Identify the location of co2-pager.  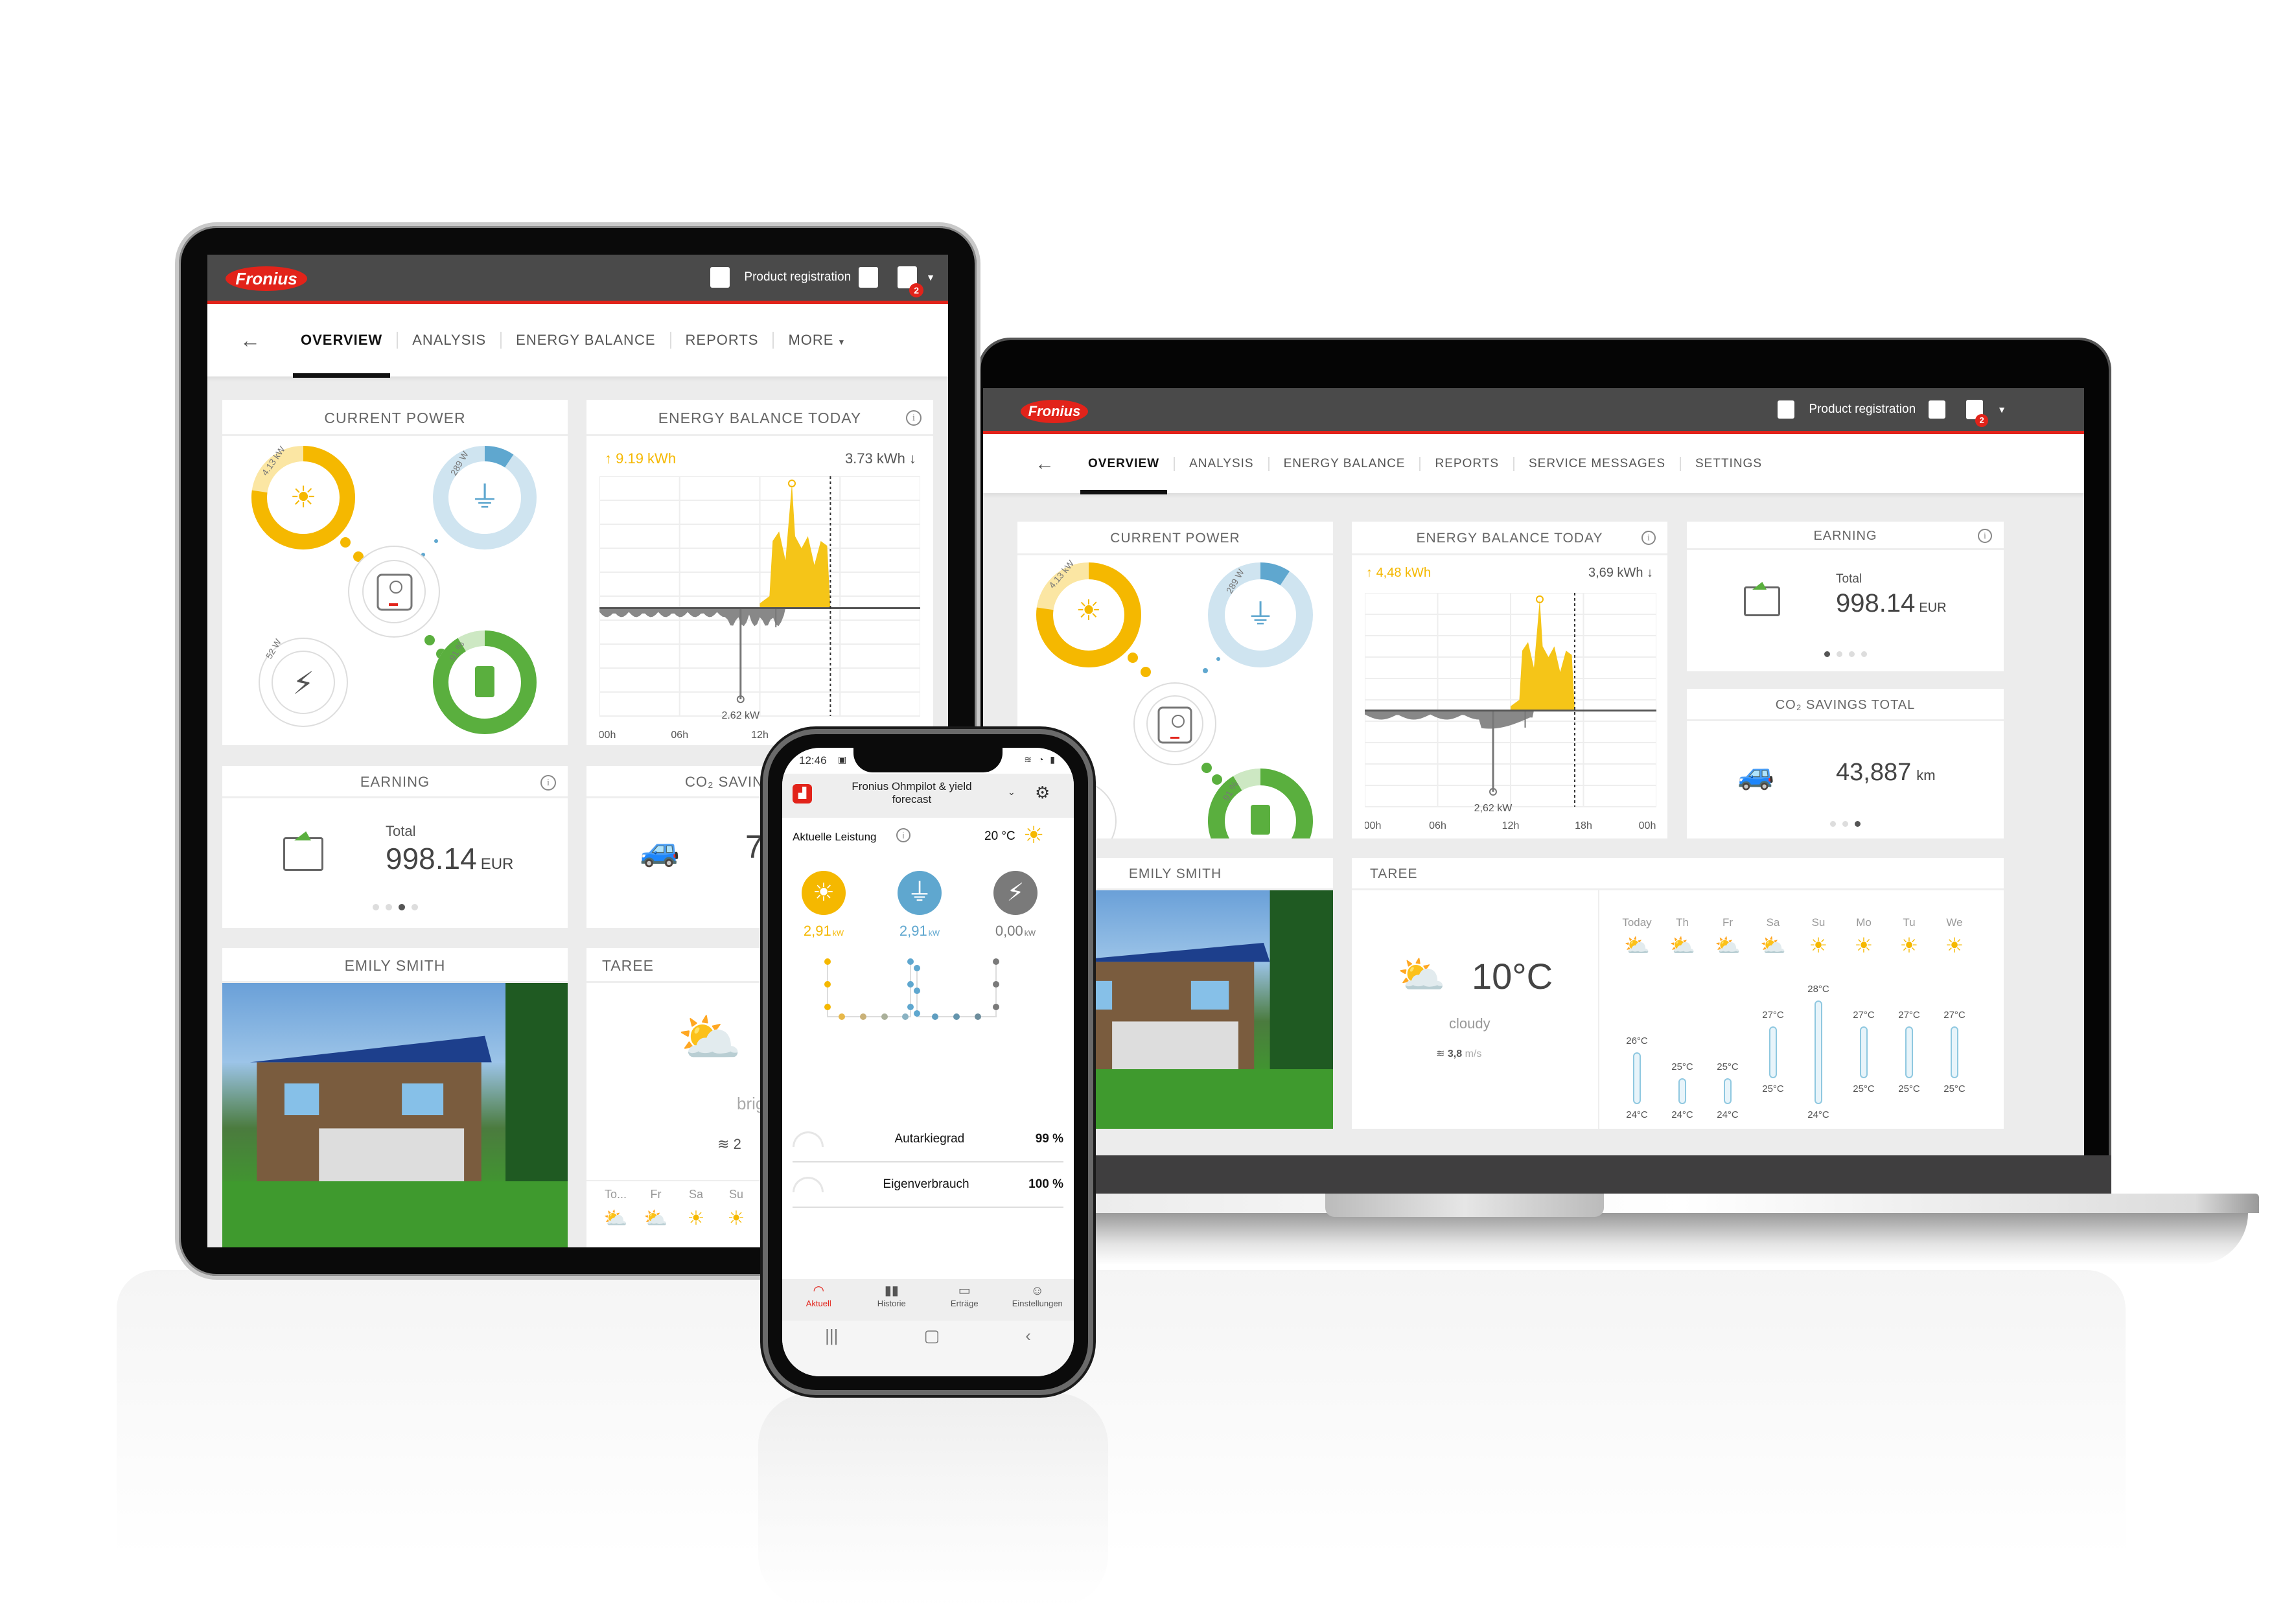
(1845, 824).